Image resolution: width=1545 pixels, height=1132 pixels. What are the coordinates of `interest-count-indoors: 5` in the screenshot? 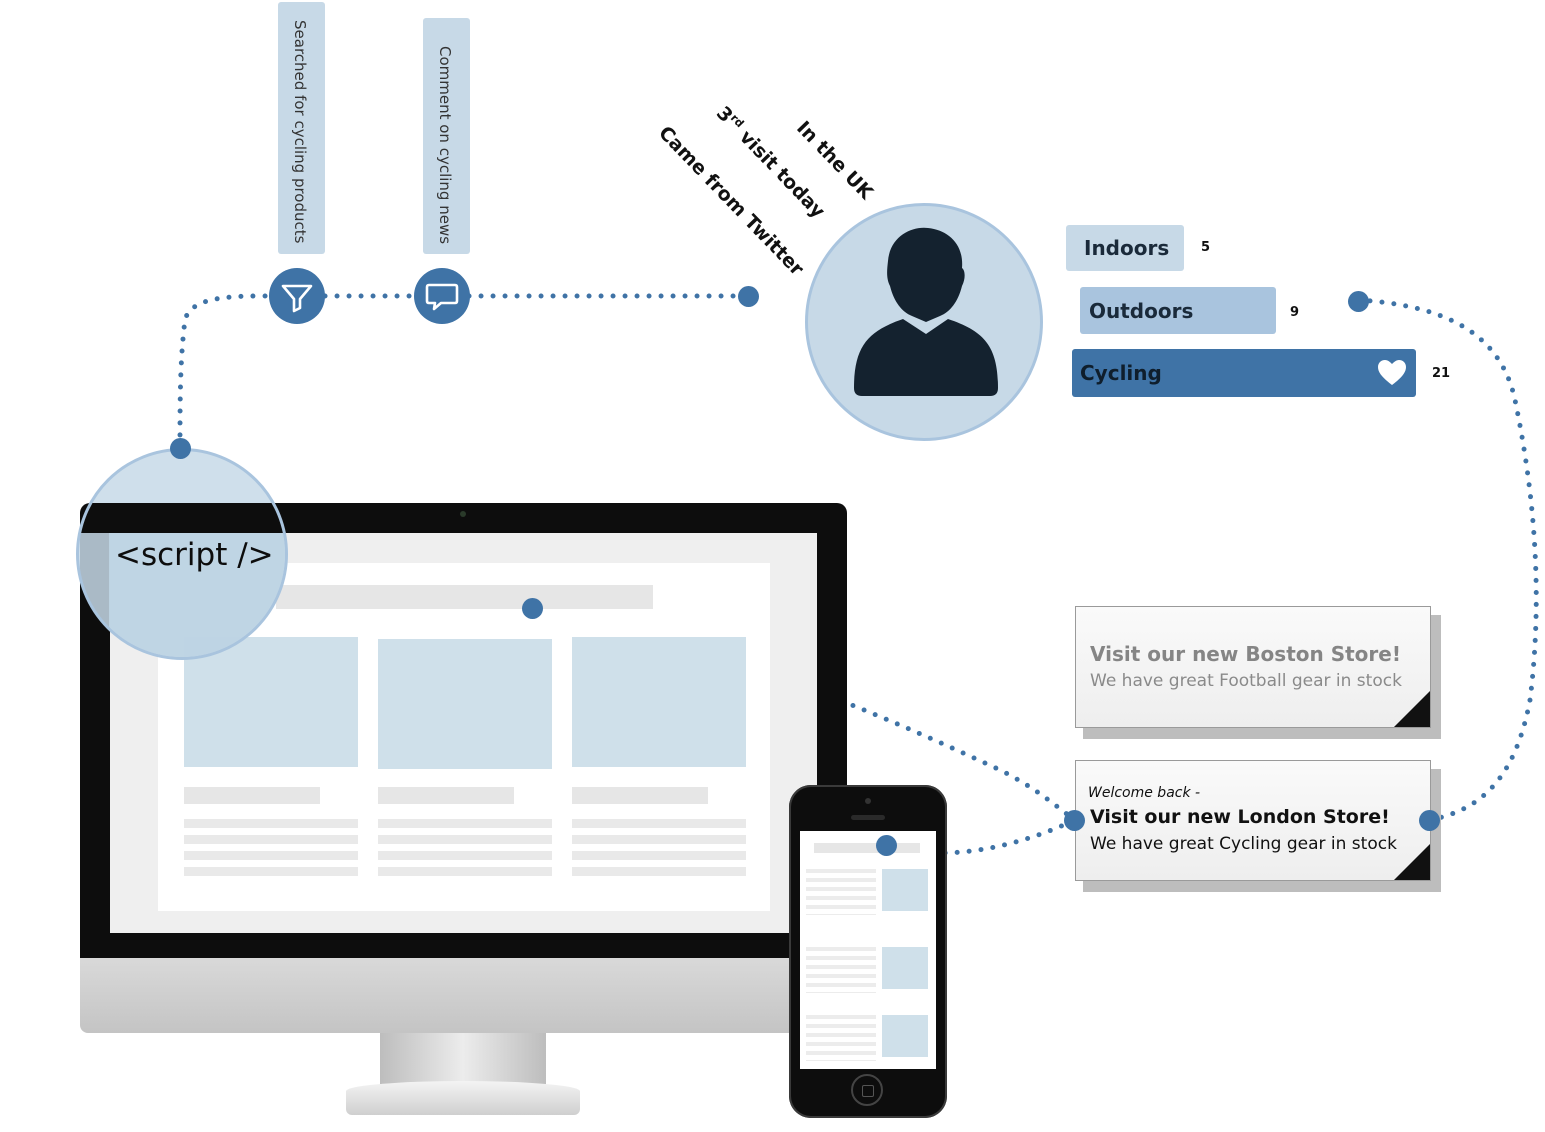 It's located at (1206, 247).